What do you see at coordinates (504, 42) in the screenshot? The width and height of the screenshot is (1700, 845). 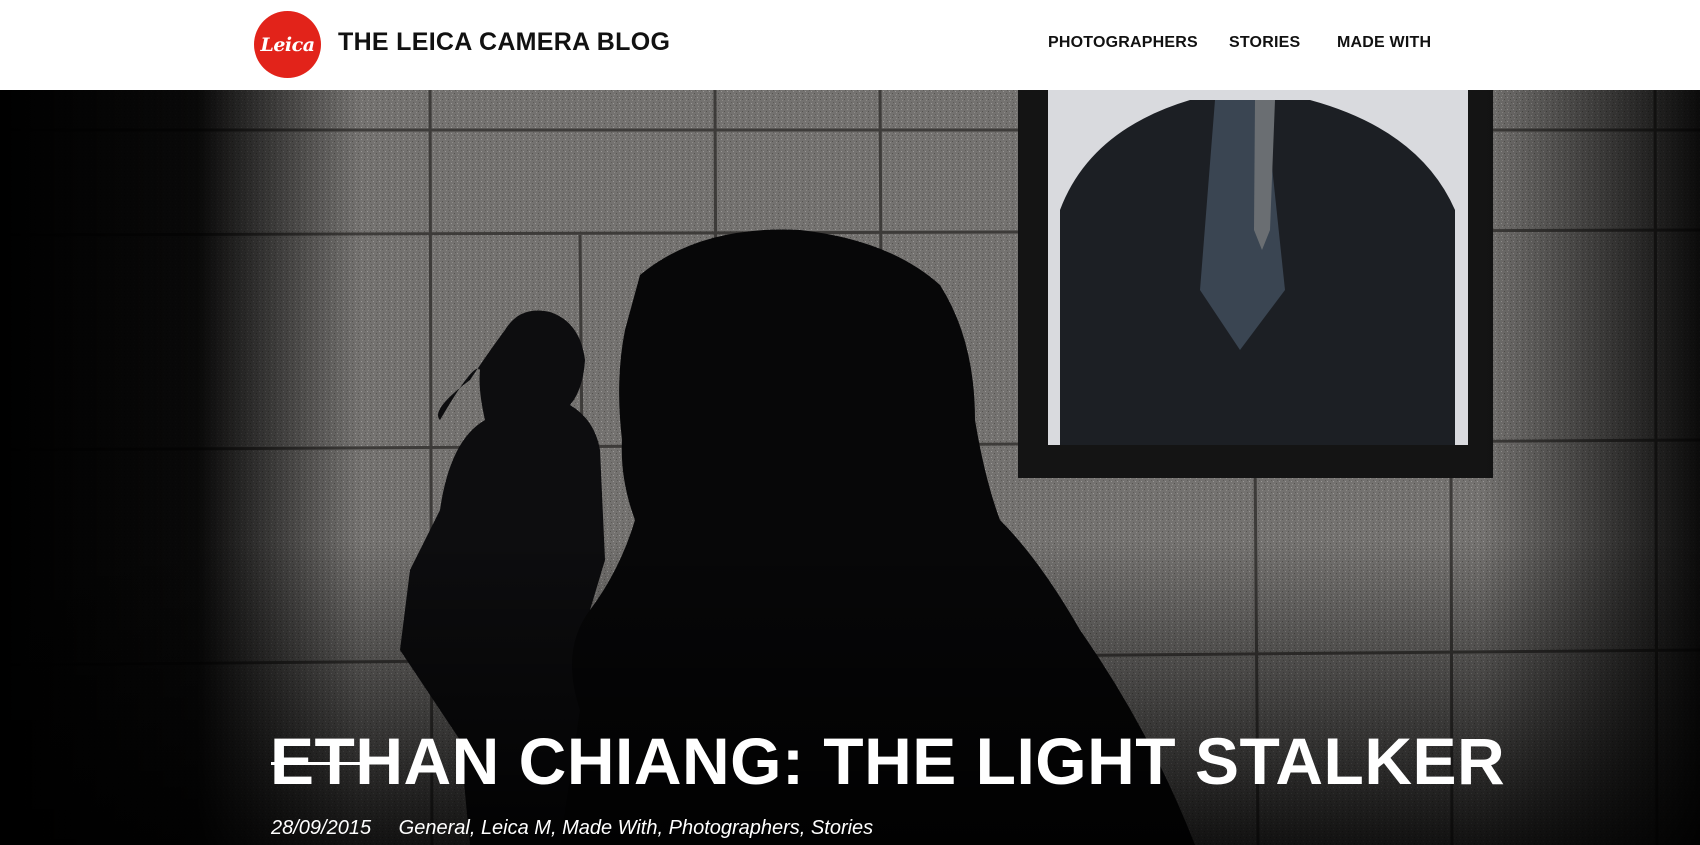 I see `site-title-link: THE LEICA CAMERA BLOG` at bounding box center [504, 42].